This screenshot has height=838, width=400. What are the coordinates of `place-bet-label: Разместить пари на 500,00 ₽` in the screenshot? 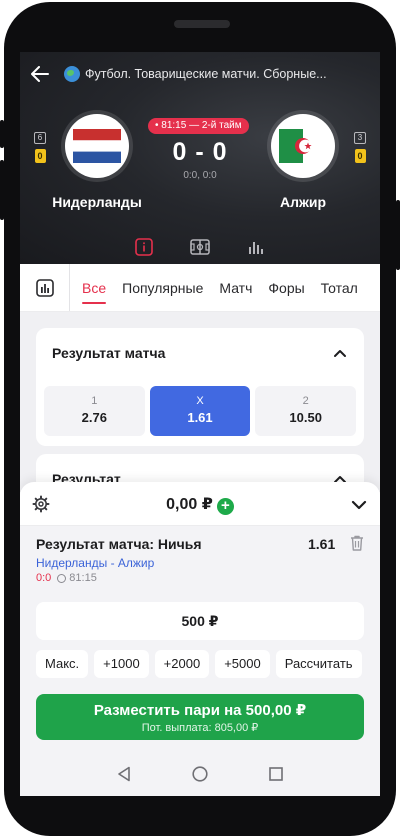 It's located at (200, 710).